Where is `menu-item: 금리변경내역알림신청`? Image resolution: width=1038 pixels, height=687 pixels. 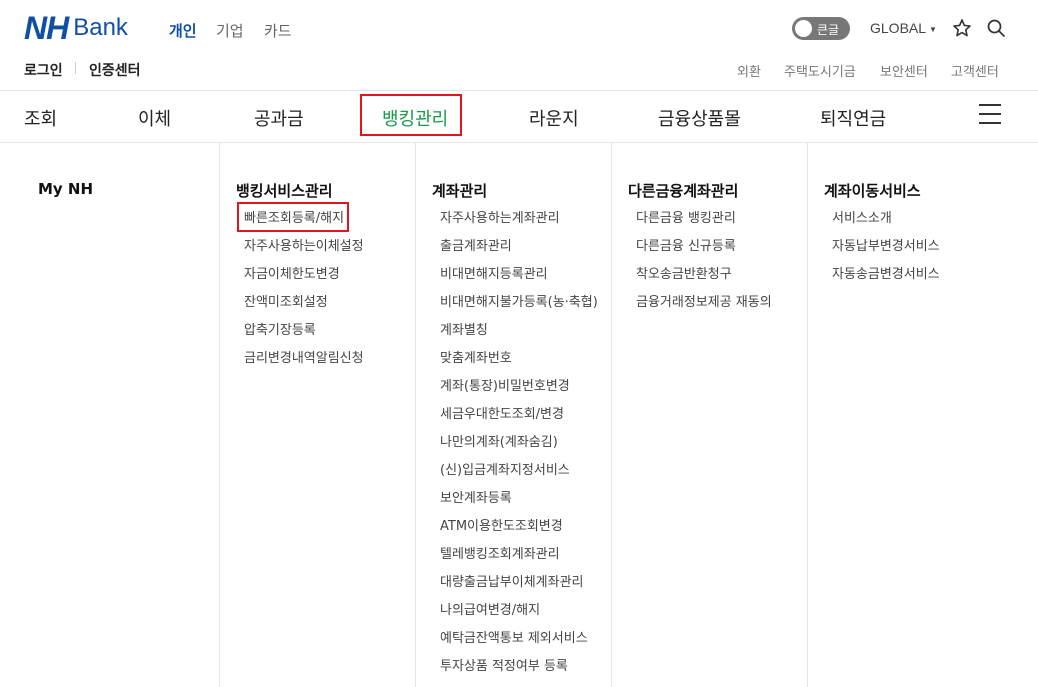 menu-item: 금리변경내역알림신청 is located at coordinates (304, 363).